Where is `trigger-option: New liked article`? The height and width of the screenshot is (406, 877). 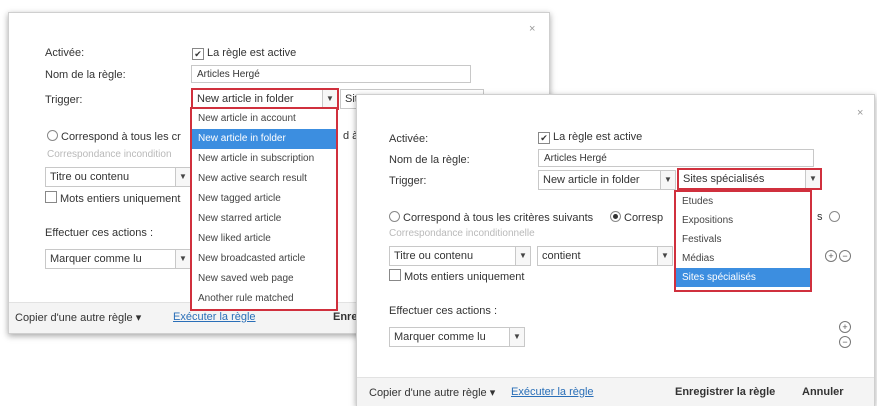 trigger-option: New liked article is located at coordinates (264, 239).